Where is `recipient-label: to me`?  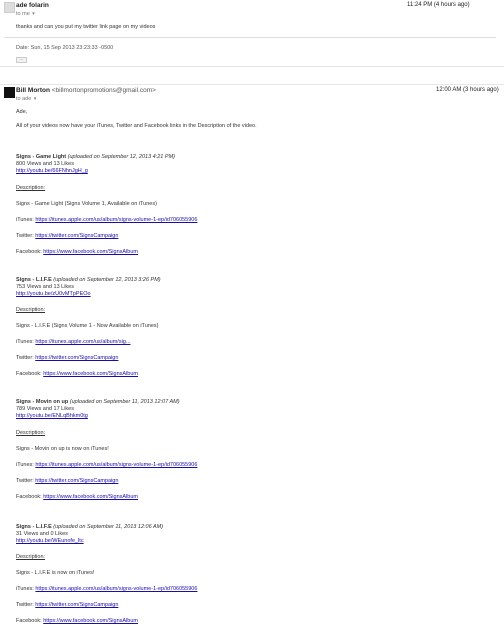
recipient-label: to me is located at coordinates (23, 14).